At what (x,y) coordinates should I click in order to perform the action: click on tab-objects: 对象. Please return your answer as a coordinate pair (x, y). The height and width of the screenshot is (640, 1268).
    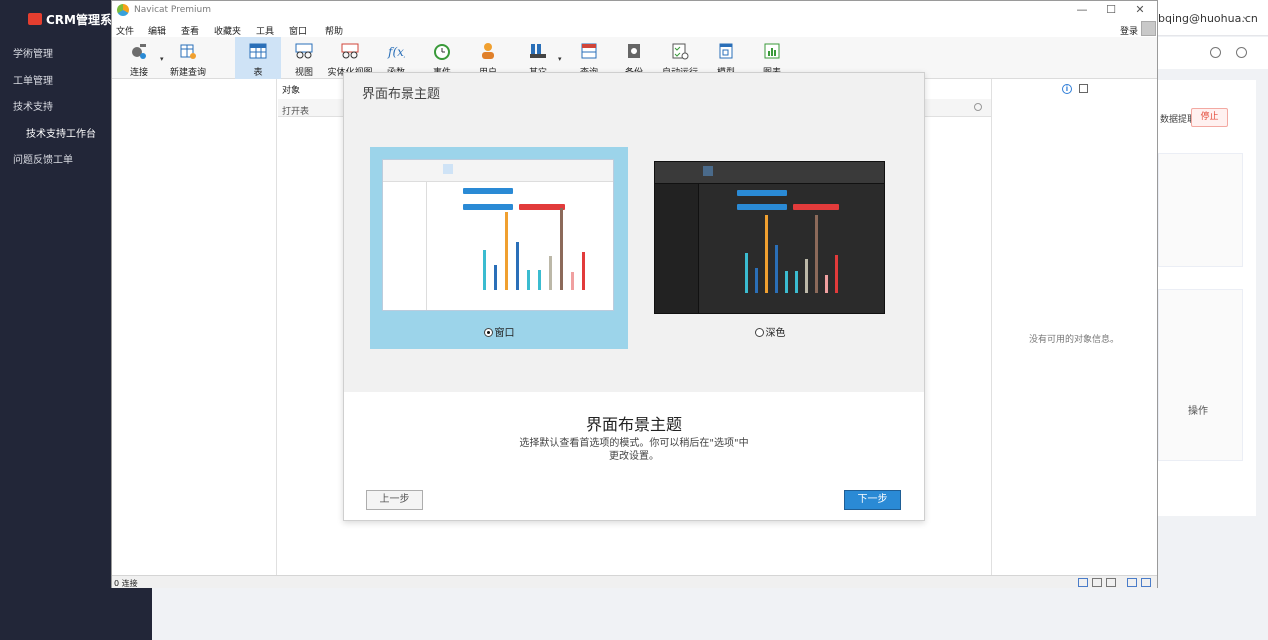
    Looking at the image, I should click on (291, 89).